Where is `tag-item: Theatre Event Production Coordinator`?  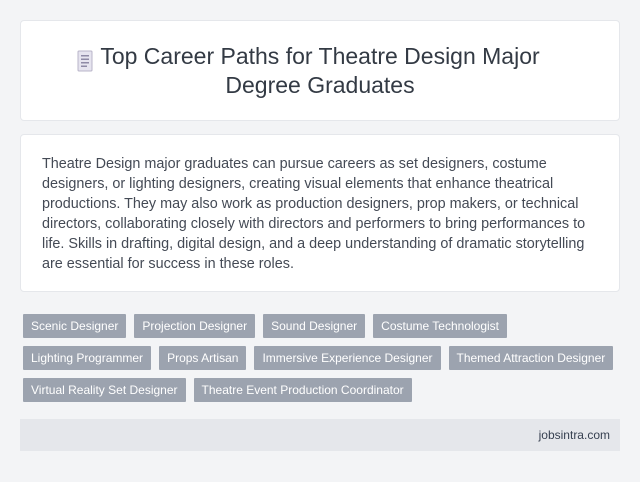 tag-item: Theatre Event Production Coordinator is located at coordinates (302, 390).